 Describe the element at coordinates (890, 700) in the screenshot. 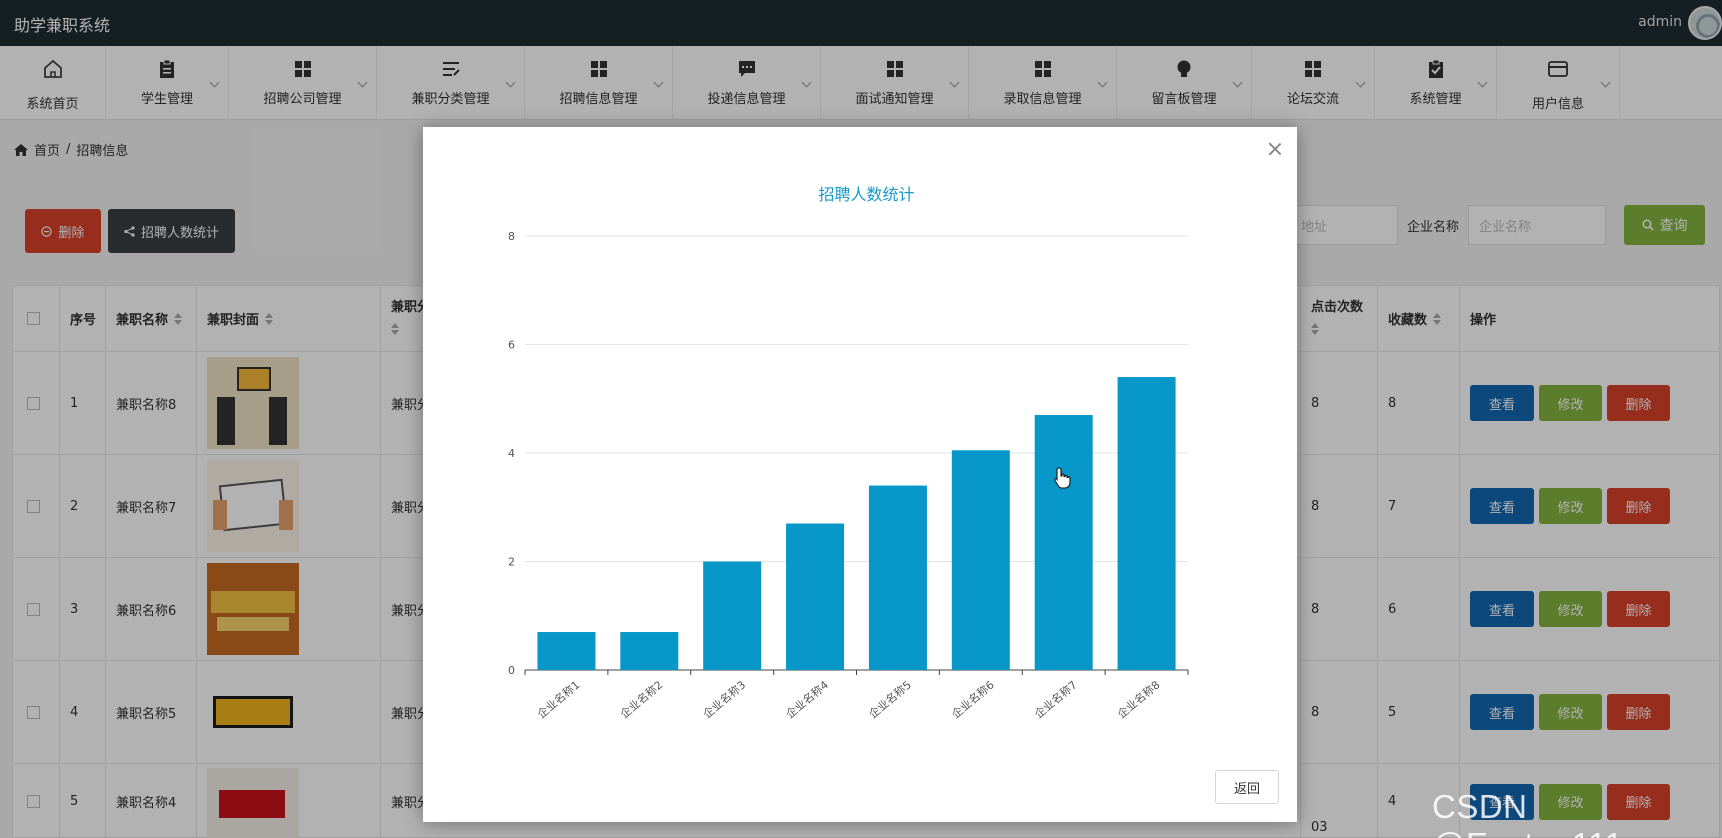

I see `x-tick-label: 企业名称5` at that location.